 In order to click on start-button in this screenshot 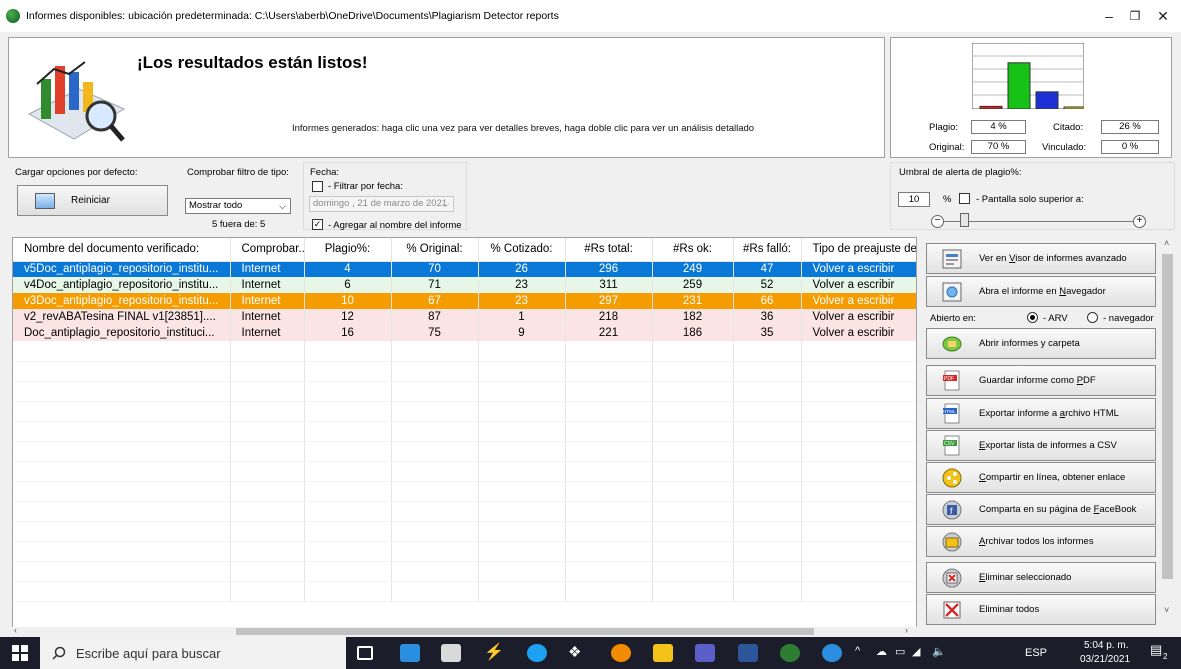, I will do `click(20, 653)`.